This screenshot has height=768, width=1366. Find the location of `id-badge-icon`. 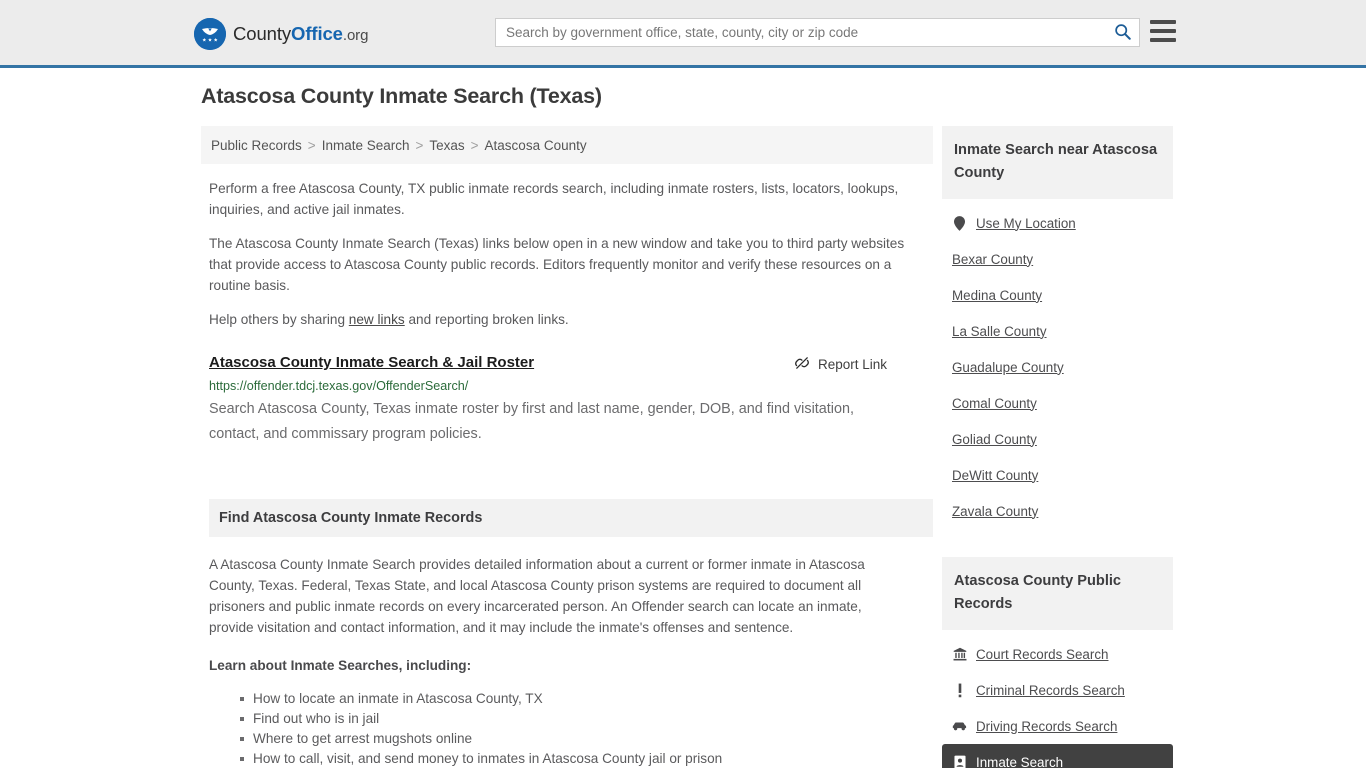

id-badge-icon is located at coordinates (959, 761).